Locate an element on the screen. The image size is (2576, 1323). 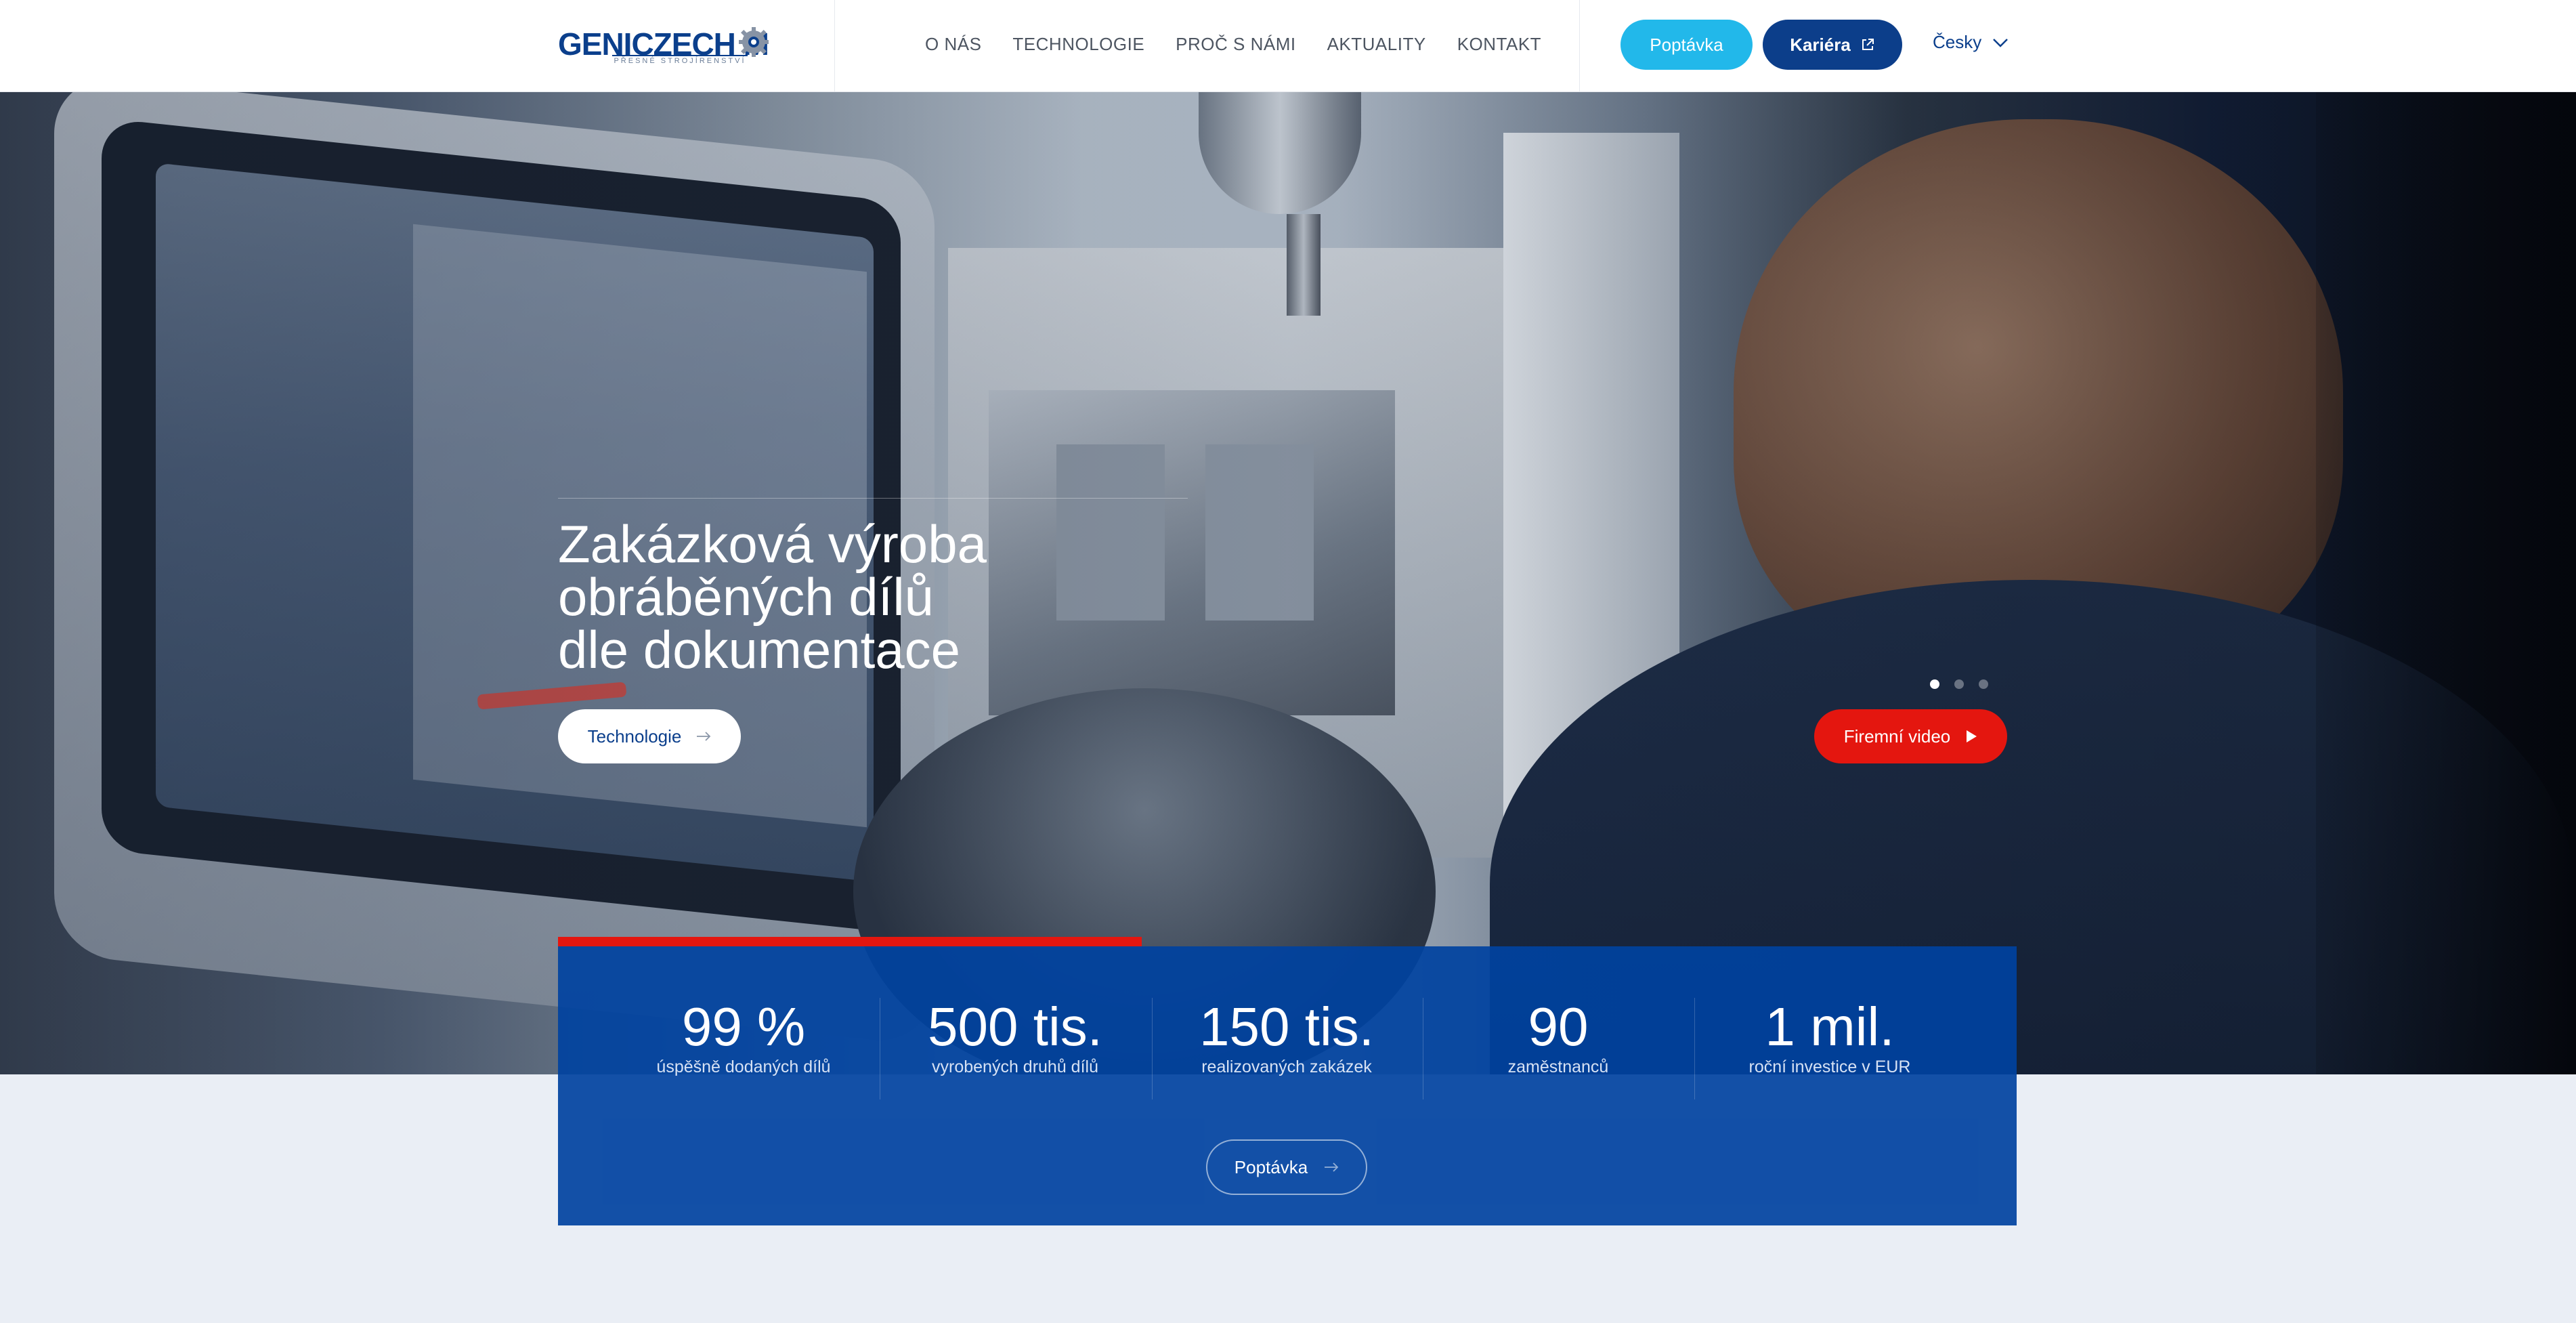
technology-button: Technologie is located at coordinates (649, 736).